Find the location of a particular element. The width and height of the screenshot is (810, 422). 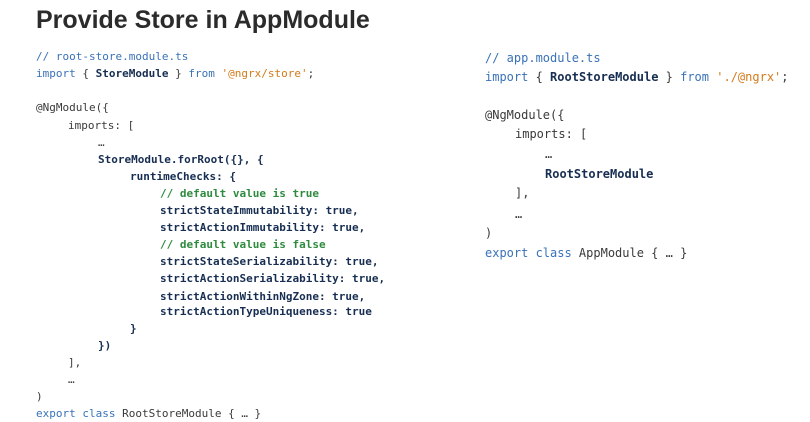

state-immutability-line: strictStateImmutability: true, is located at coordinates (259, 210).